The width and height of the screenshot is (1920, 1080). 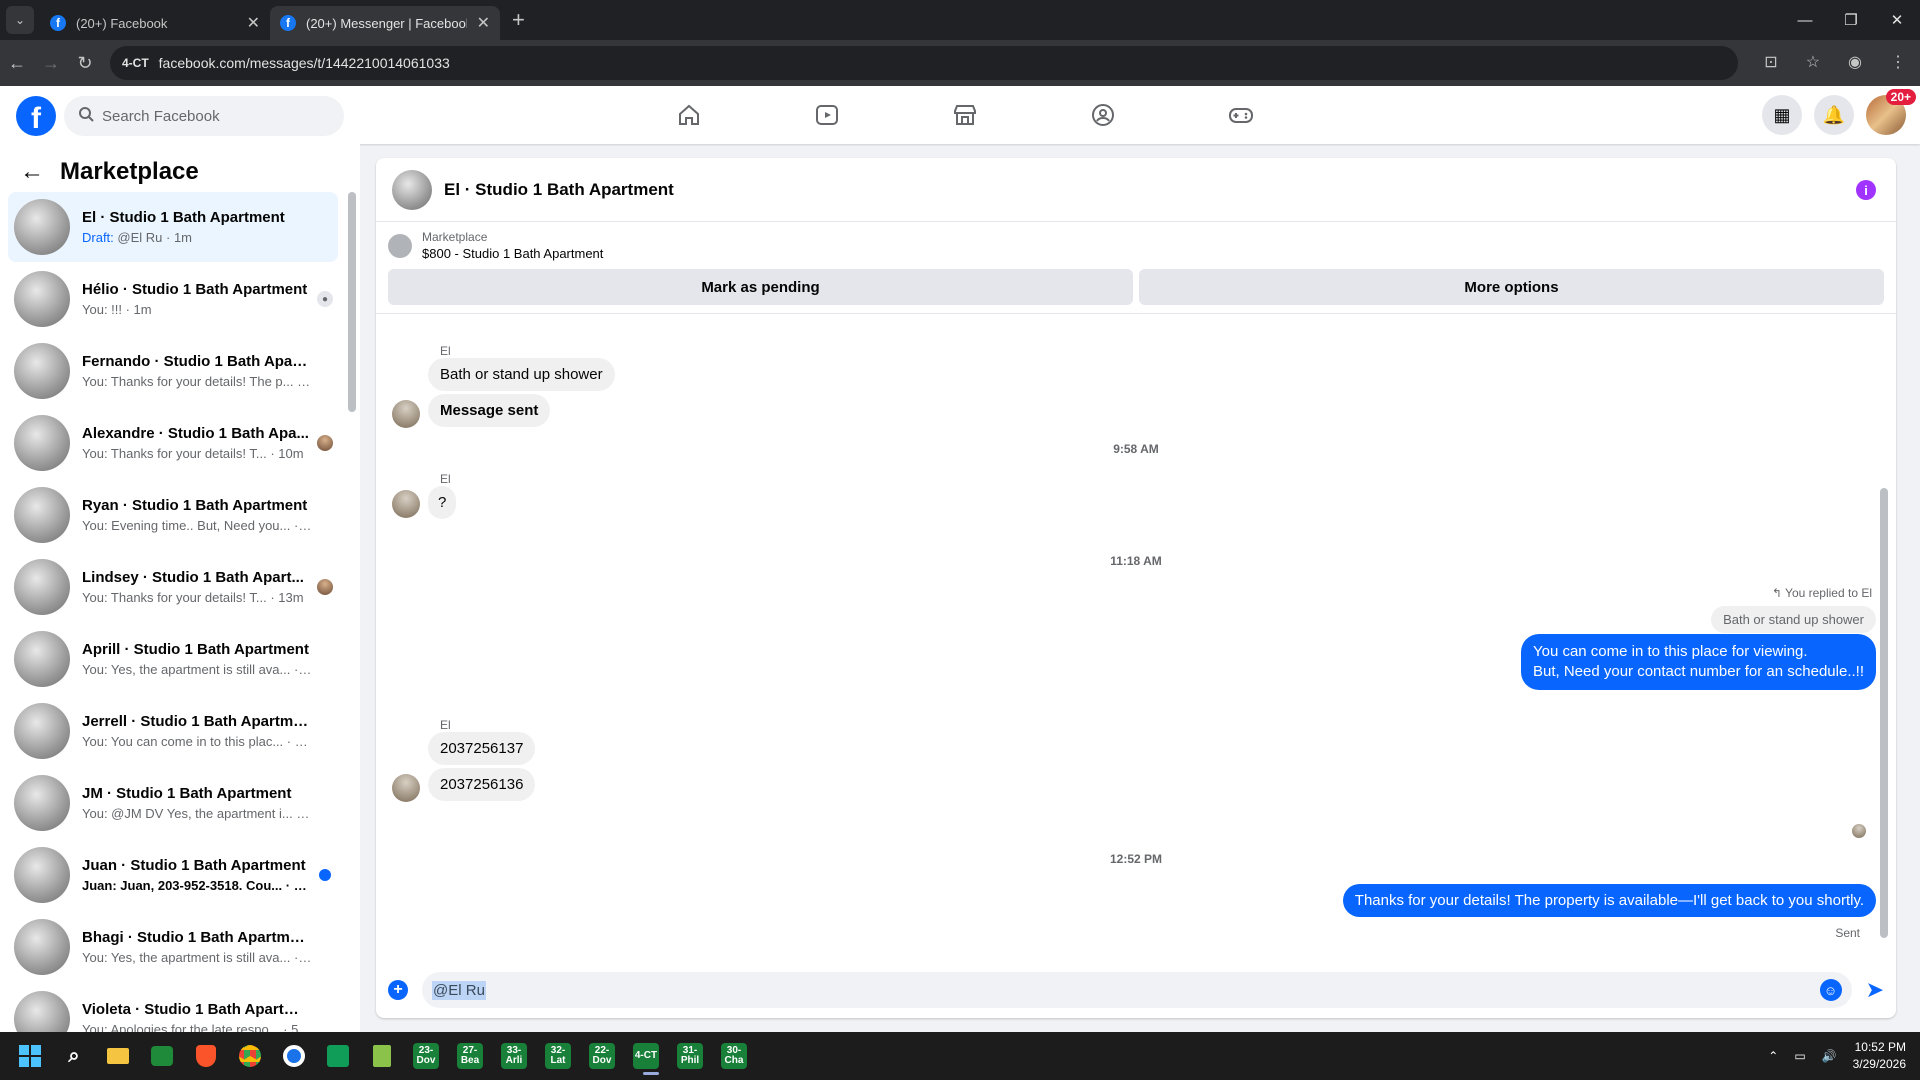 I want to click on replied-message-quote: Bath or stand up shower, so click(x=1793, y=619).